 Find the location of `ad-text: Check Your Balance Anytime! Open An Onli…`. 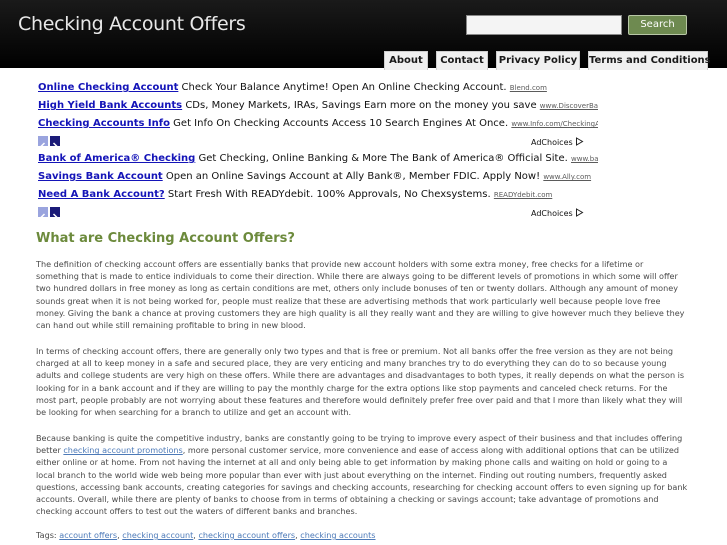

ad-text: Check Your Balance Anytime! Open An Onli… is located at coordinates (342, 87).